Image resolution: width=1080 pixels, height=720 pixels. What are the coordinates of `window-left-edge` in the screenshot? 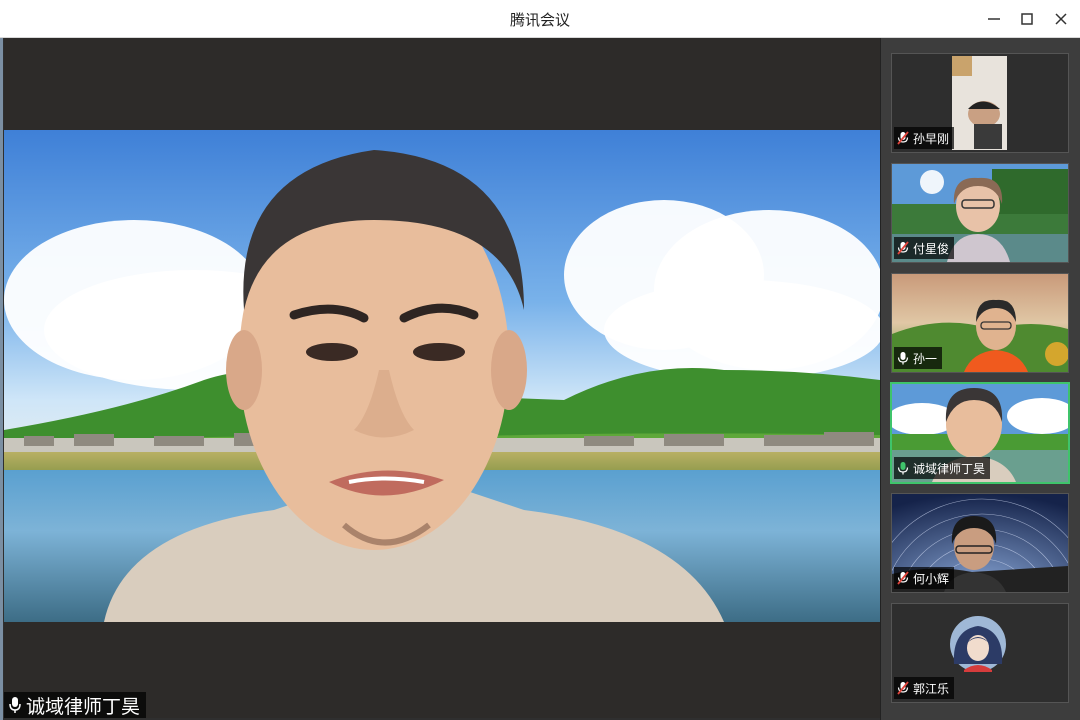 It's located at (1, 360).